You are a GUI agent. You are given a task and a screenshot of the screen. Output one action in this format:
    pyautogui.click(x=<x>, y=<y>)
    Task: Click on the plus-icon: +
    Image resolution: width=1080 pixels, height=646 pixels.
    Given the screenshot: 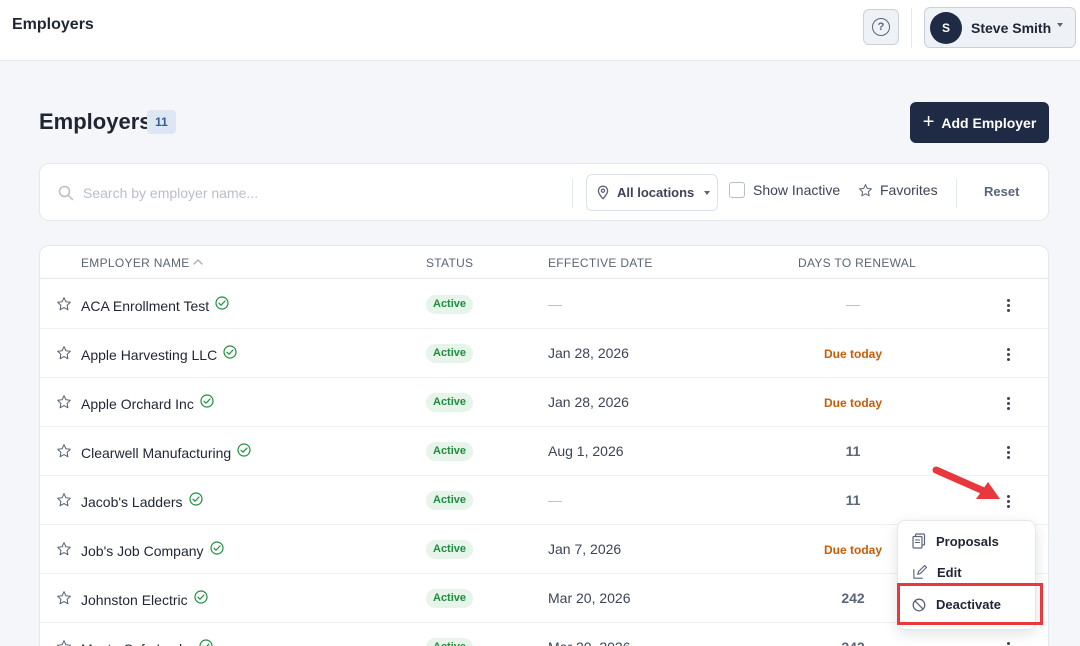 What is the action you would take?
    pyautogui.click(x=928, y=121)
    